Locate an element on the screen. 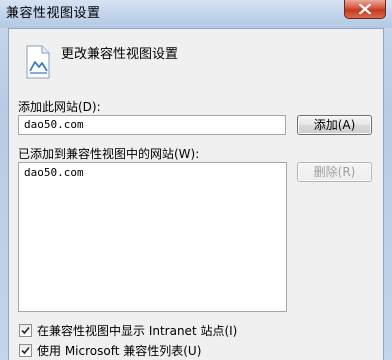 Image resolution: width=392 pixels, height=360 pixels. microsoft-list-option: 使用 Microsoft 兼容性列表(U) is located at coordinates (110, 350).